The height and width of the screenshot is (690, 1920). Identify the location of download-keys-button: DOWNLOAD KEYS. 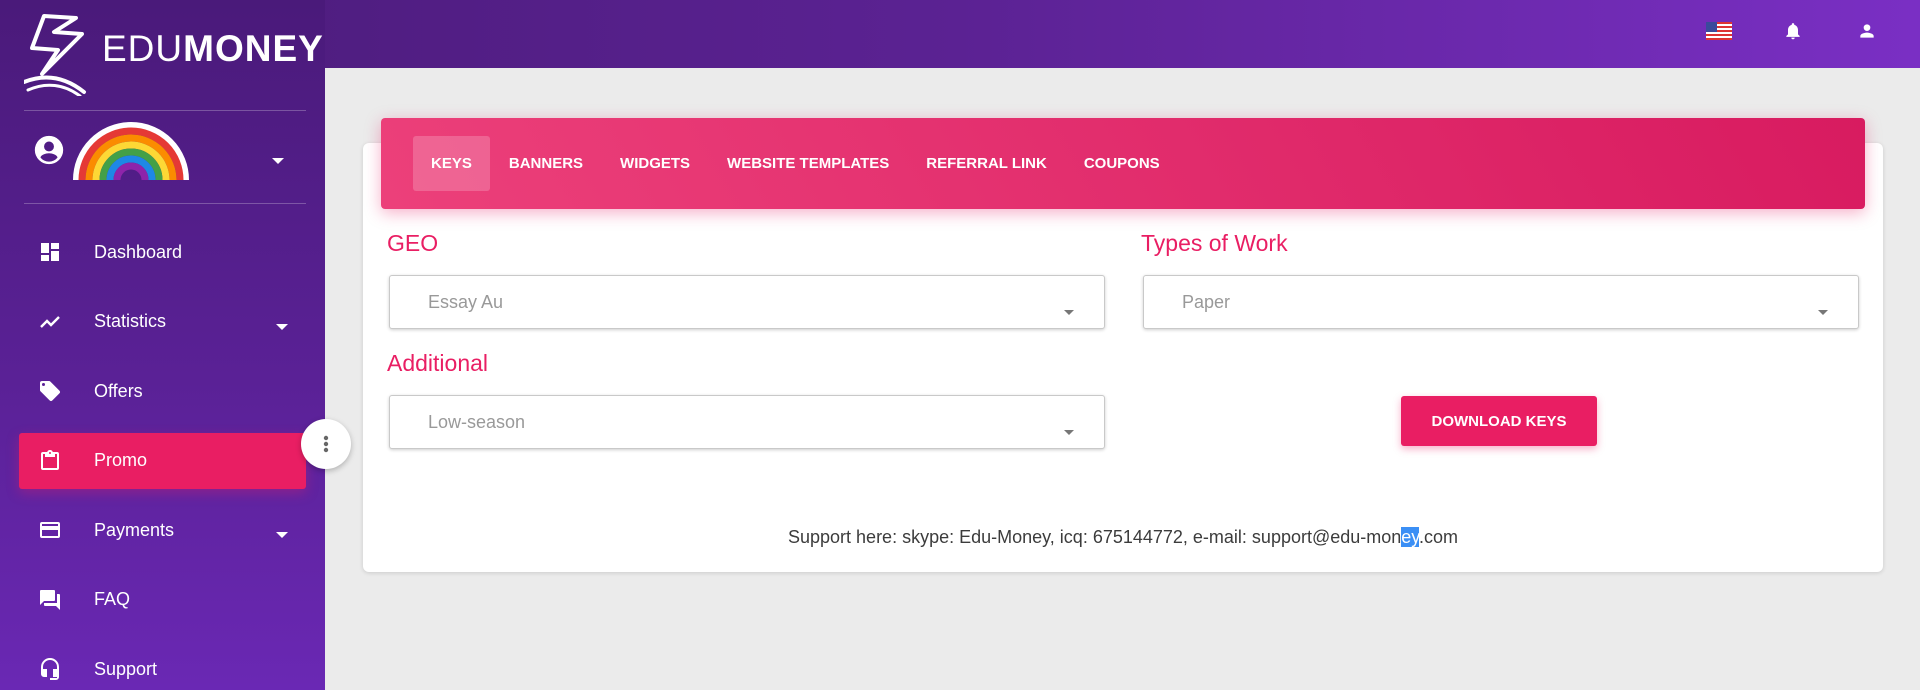
(1499, 421).